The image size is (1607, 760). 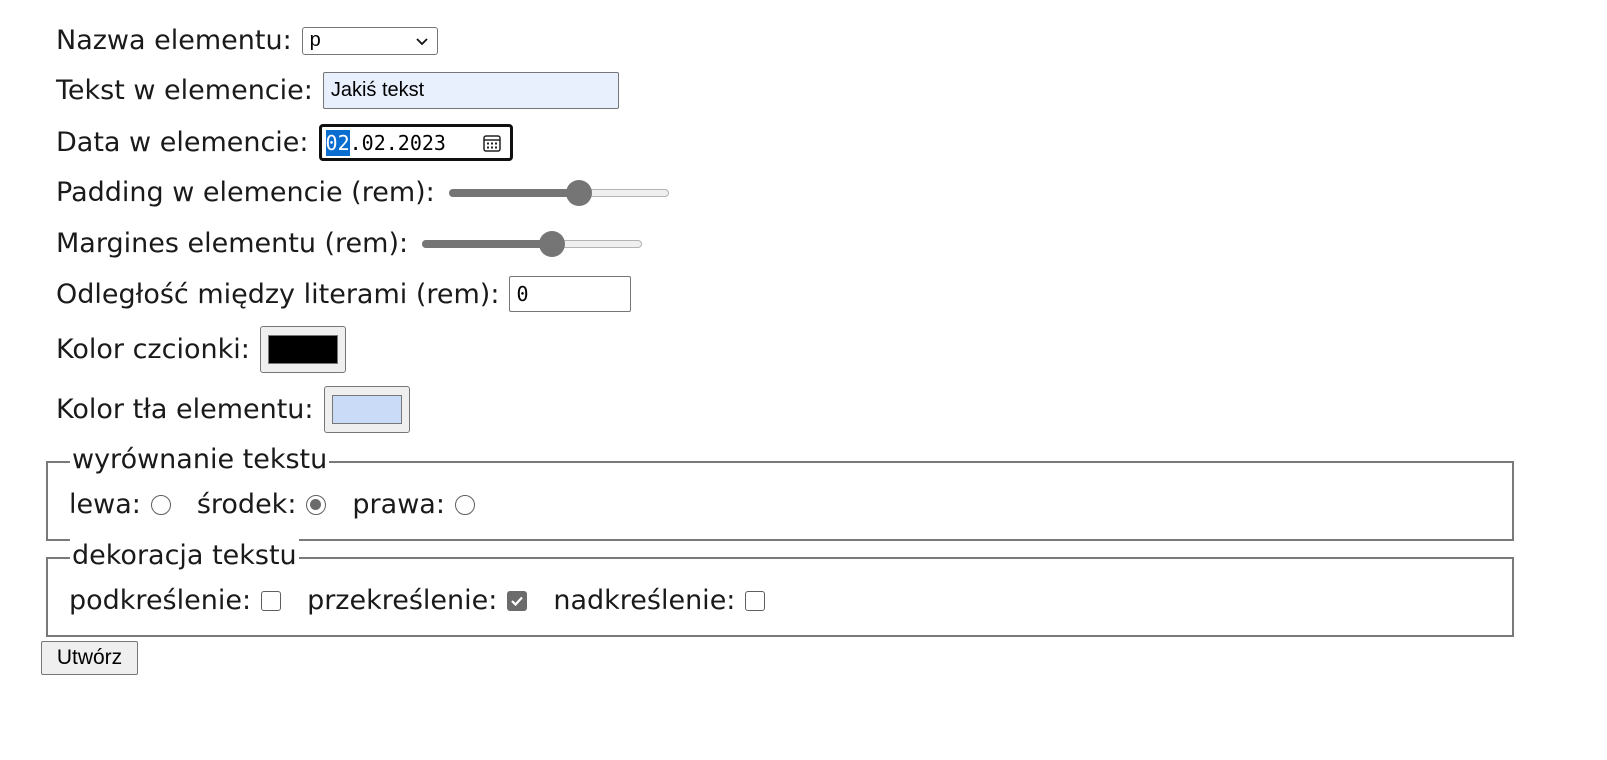 I want to click on element-text-row: Tekst w elemencie: Jakiś tekst, so click(x=337, y=90).